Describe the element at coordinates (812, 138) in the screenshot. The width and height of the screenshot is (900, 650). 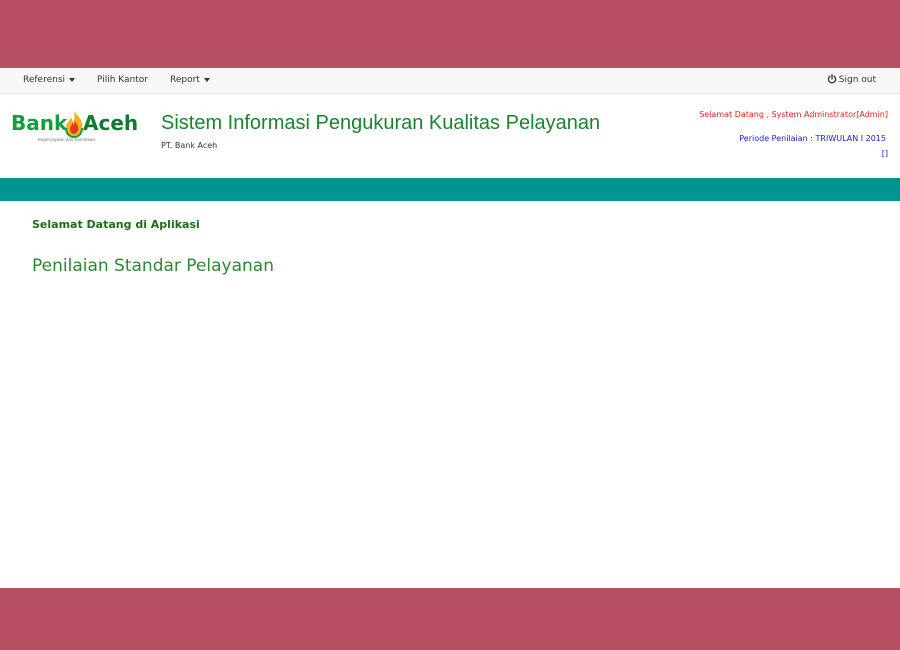
I see `periode-penilaian: Periode Penilaian : TRIWULAN I 2015` at that location.